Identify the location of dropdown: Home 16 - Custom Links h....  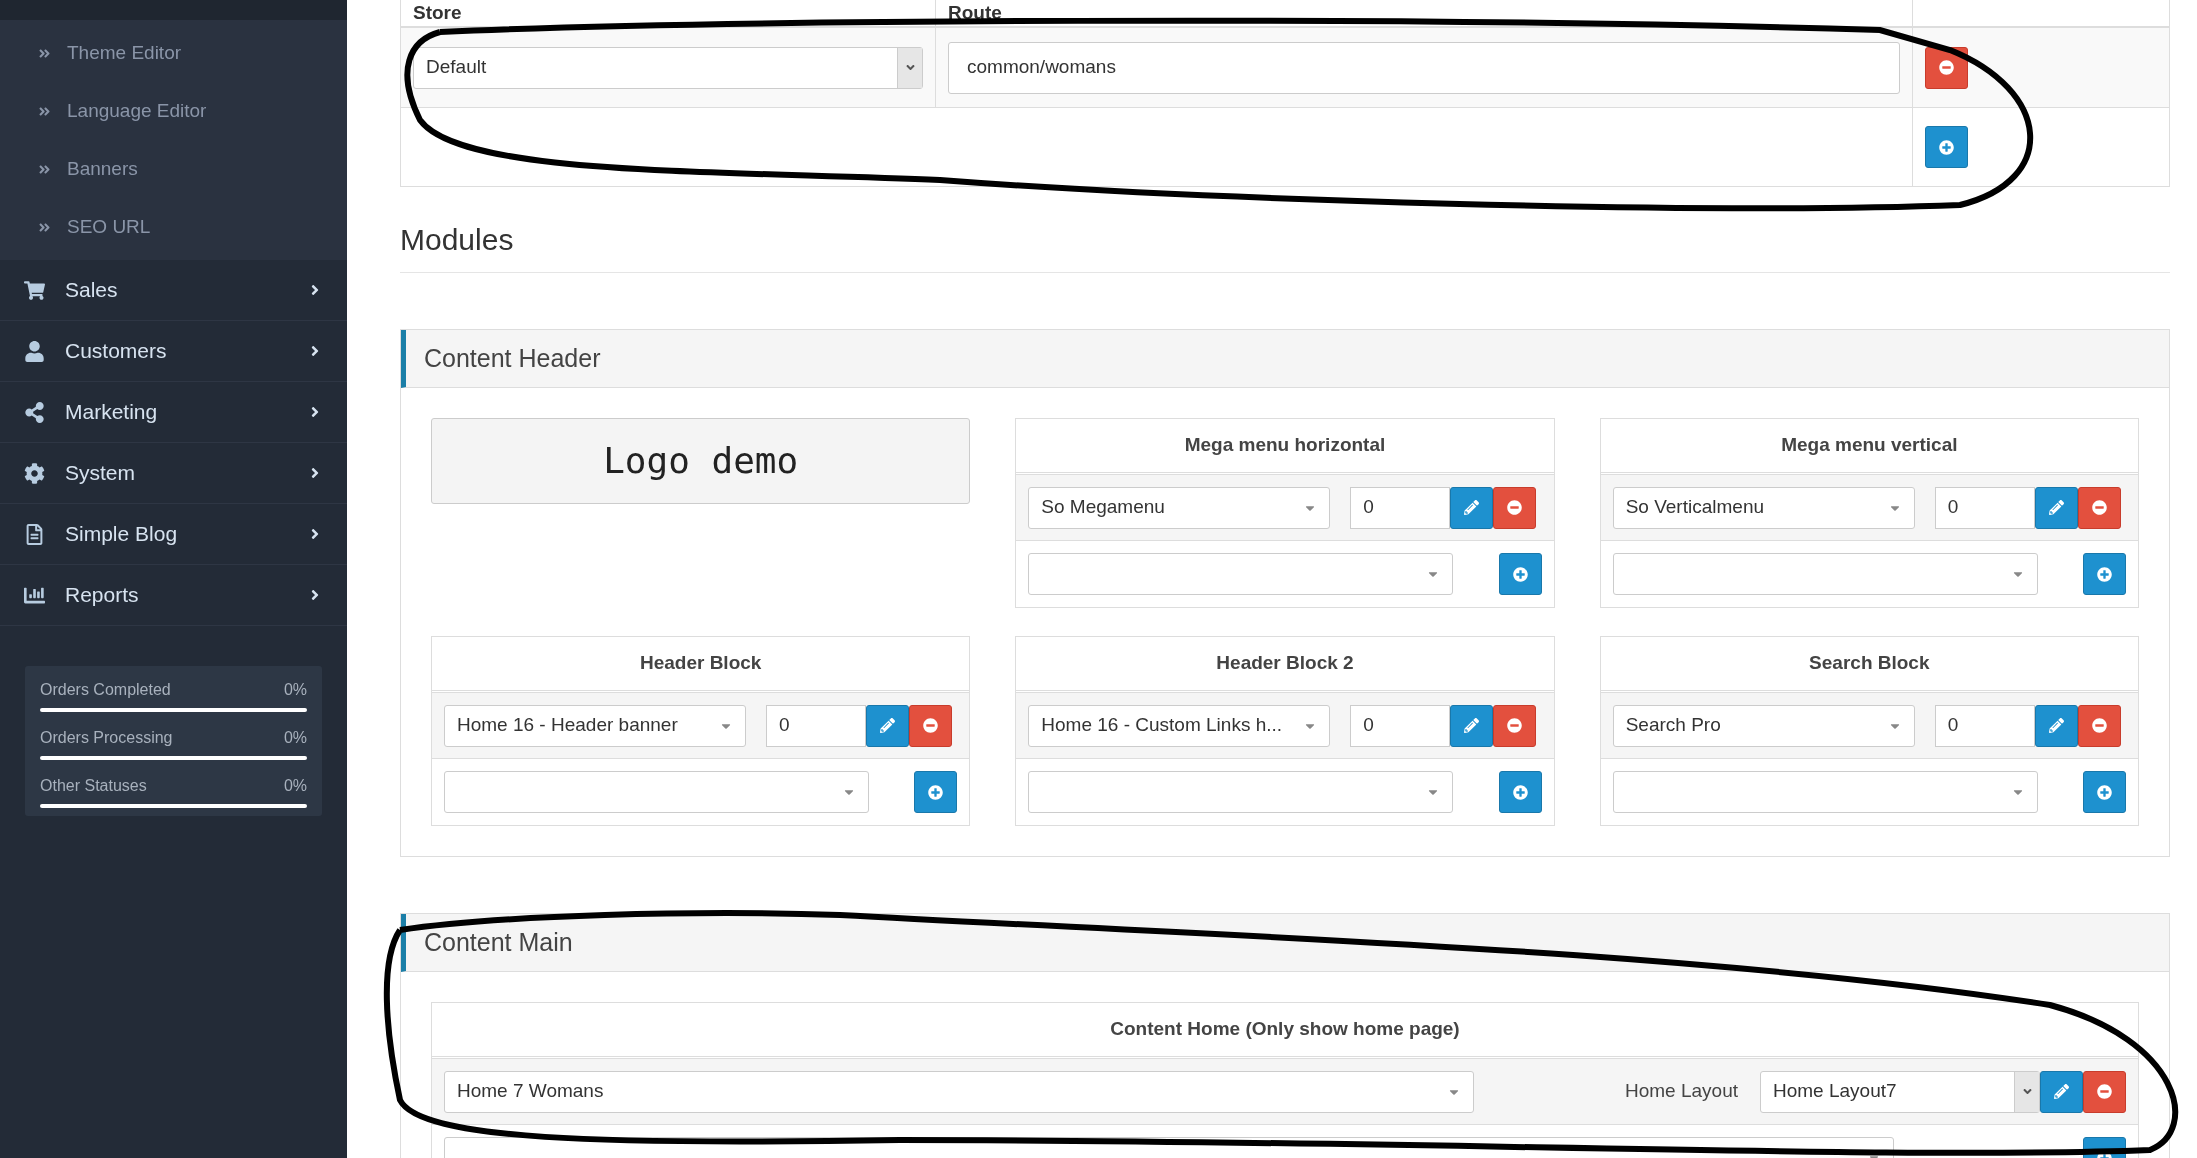
(1179, 725).